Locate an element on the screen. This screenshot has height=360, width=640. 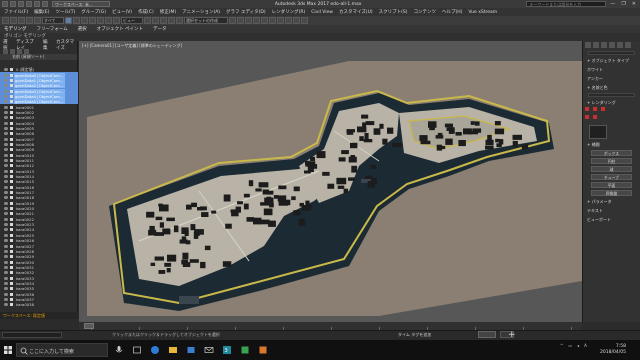
percent-snap-icon is located at coordinates (171, 20).